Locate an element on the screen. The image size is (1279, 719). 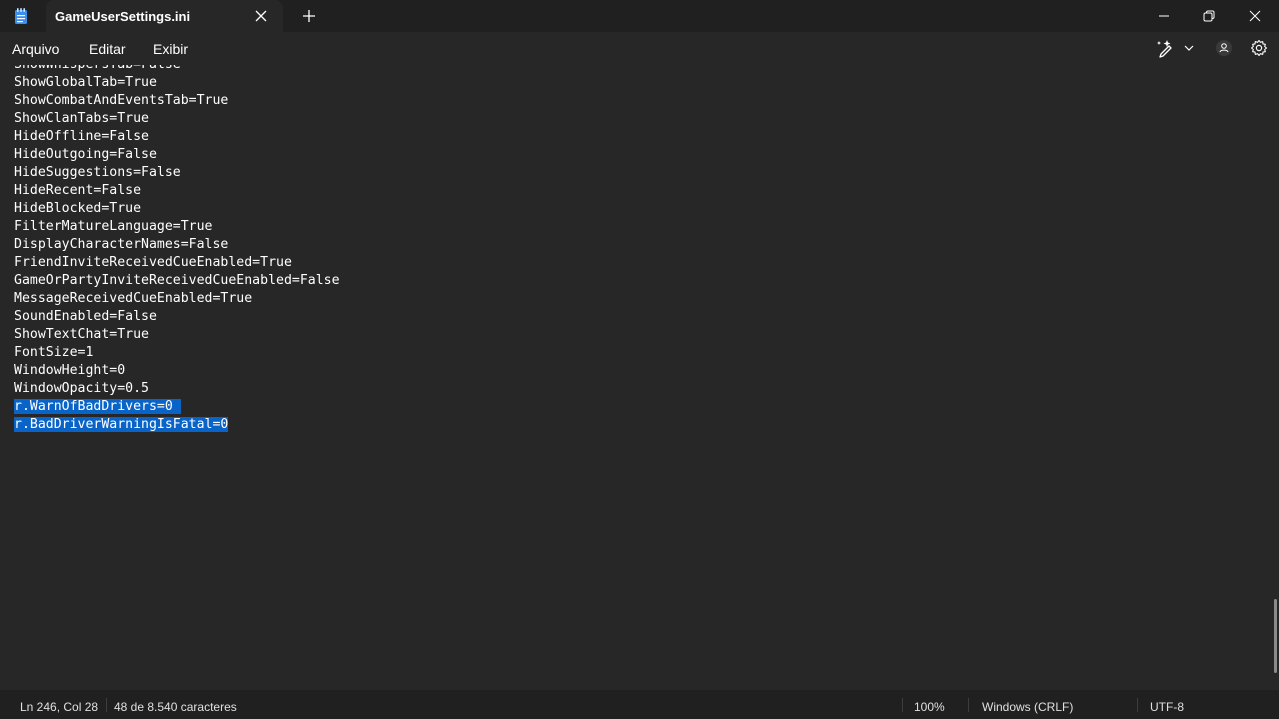
text-line: ShowGlobalTab=True is located at coordinates (177, 83).